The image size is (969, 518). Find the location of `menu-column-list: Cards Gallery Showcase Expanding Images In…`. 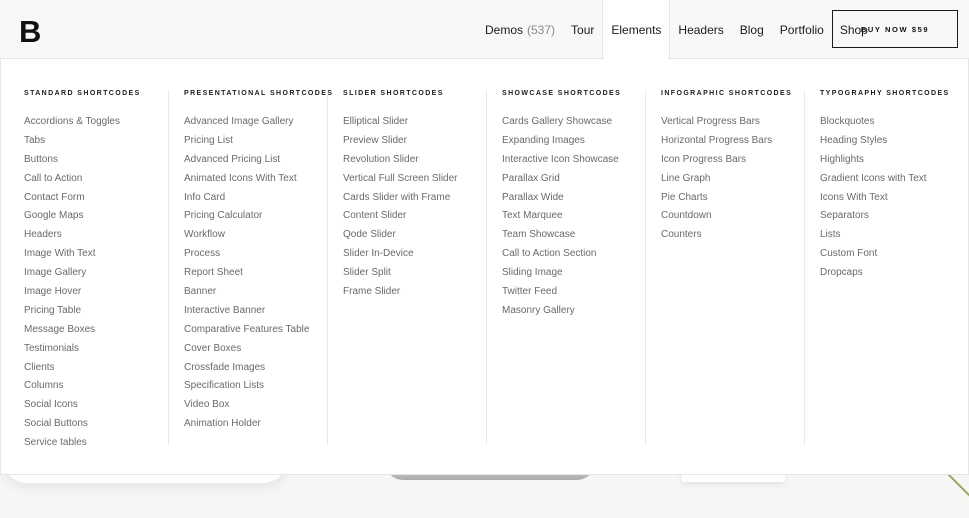

menu-column-list: Cards Gallery Showcase Expanding Images In… is located at coordinates (573, 217).